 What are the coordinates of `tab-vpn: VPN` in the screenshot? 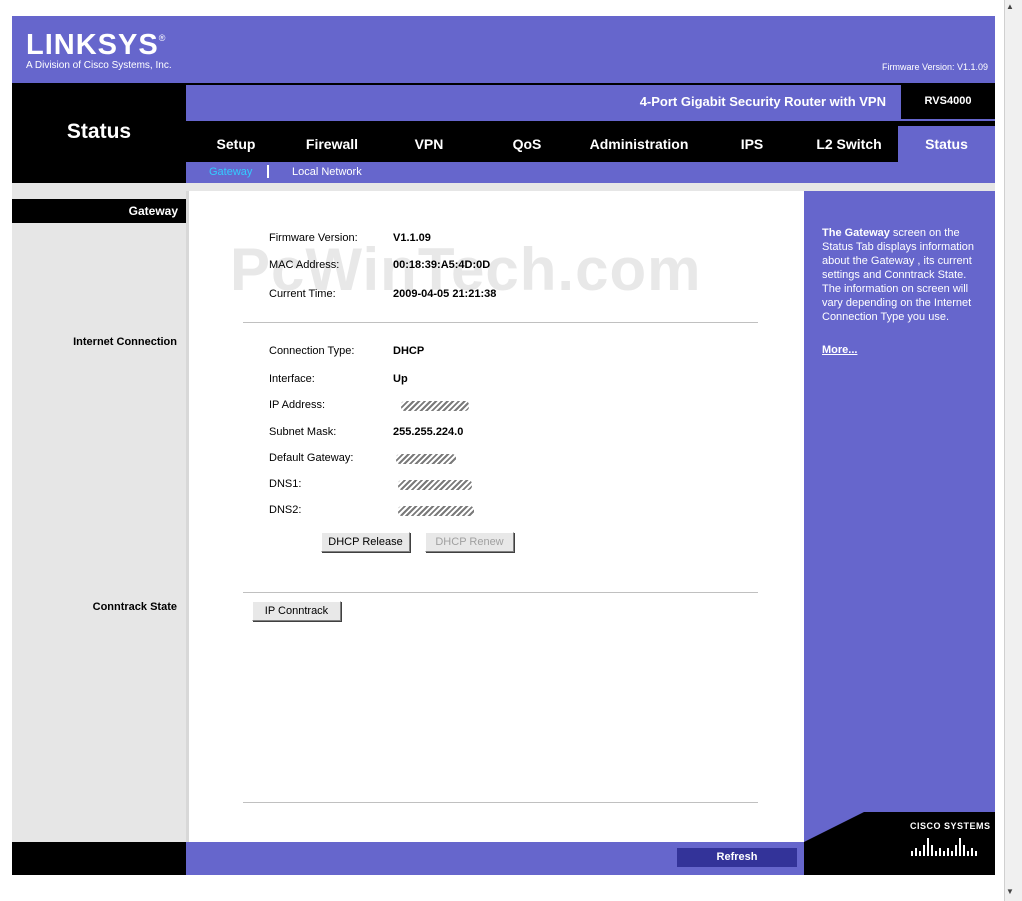 It's located at (429, 144).